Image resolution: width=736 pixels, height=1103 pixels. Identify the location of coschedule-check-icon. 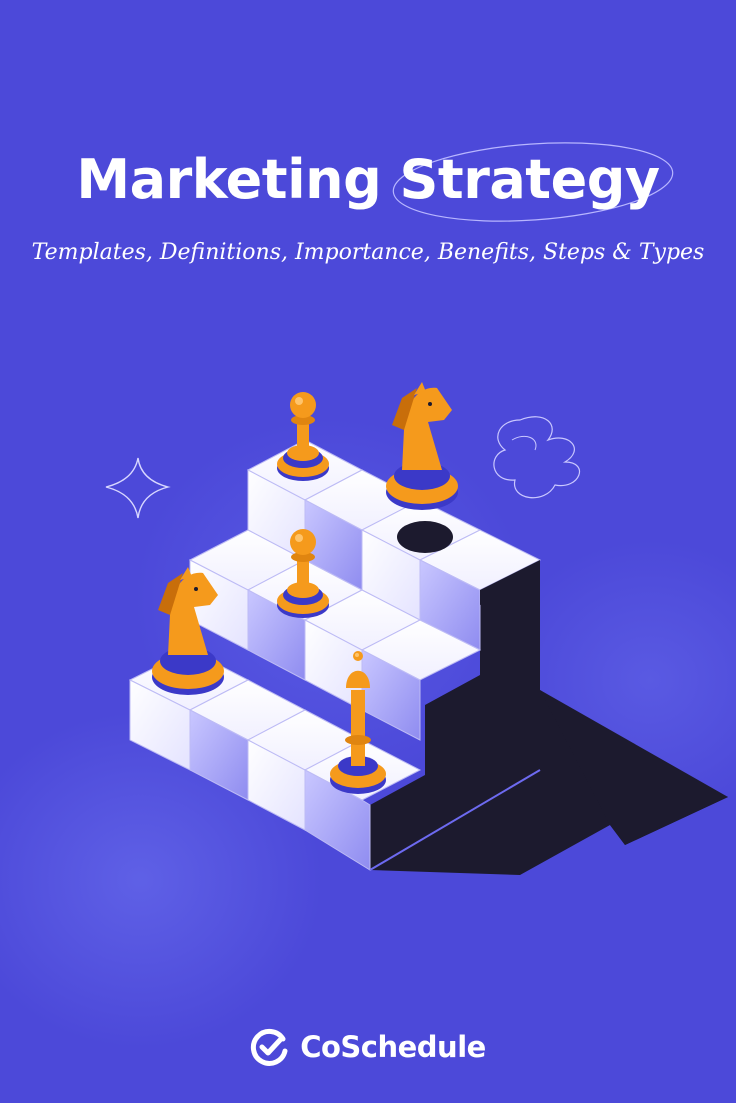
(269, 1047).